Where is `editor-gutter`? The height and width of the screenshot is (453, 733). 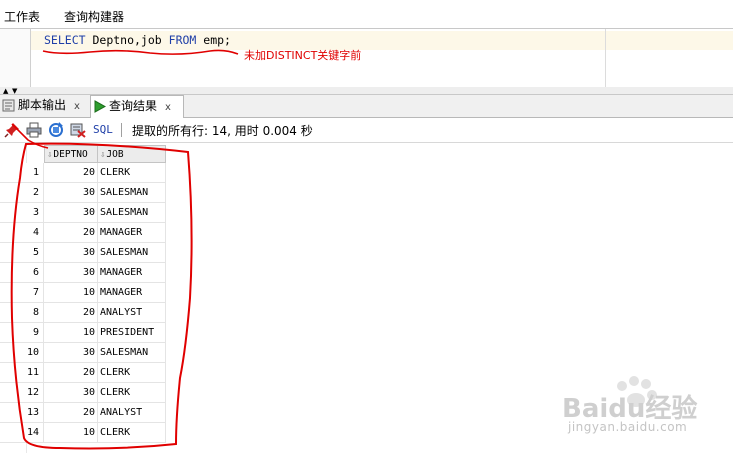
editor-gutter is located at coordinates (15, 58).